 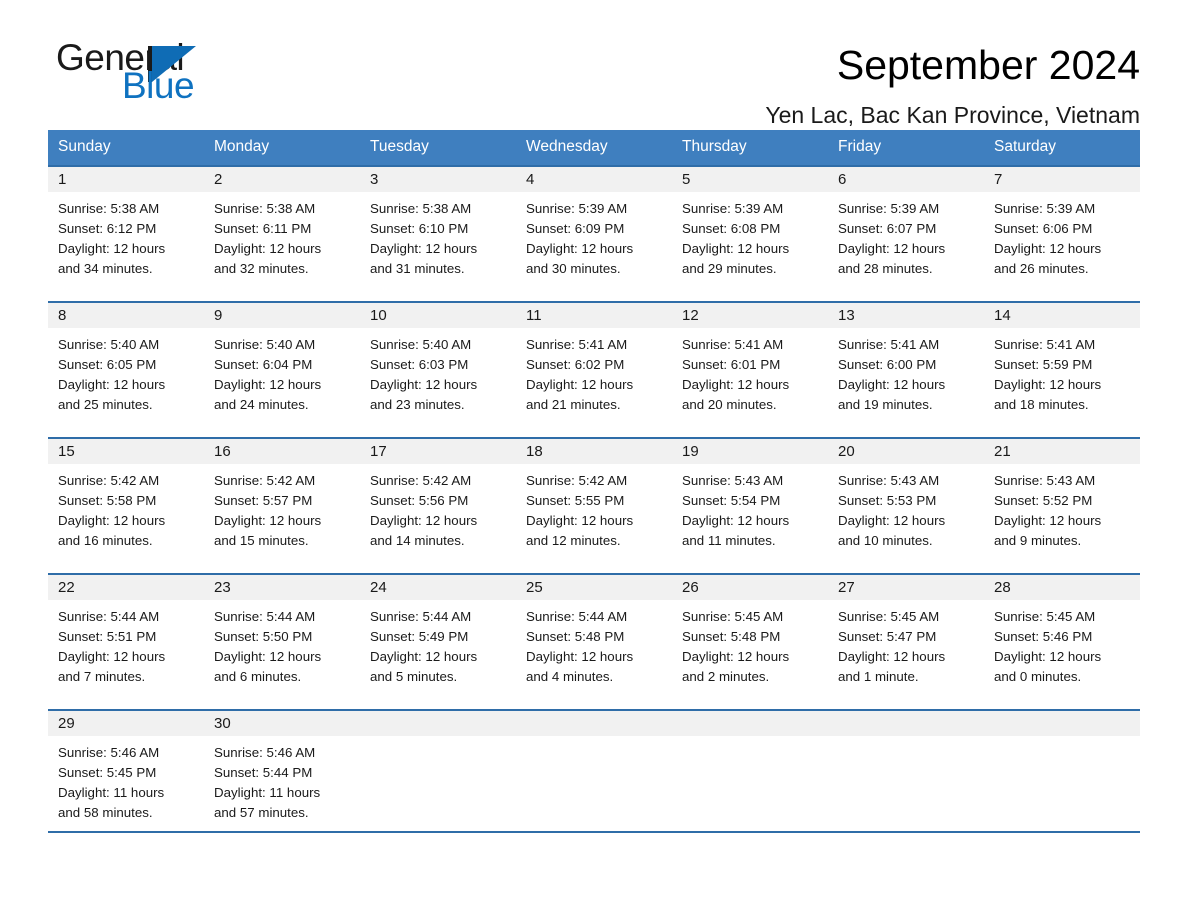 I want to click on sunset-text: Sunset: 5:59 PM, so click(x=1043, y=364).